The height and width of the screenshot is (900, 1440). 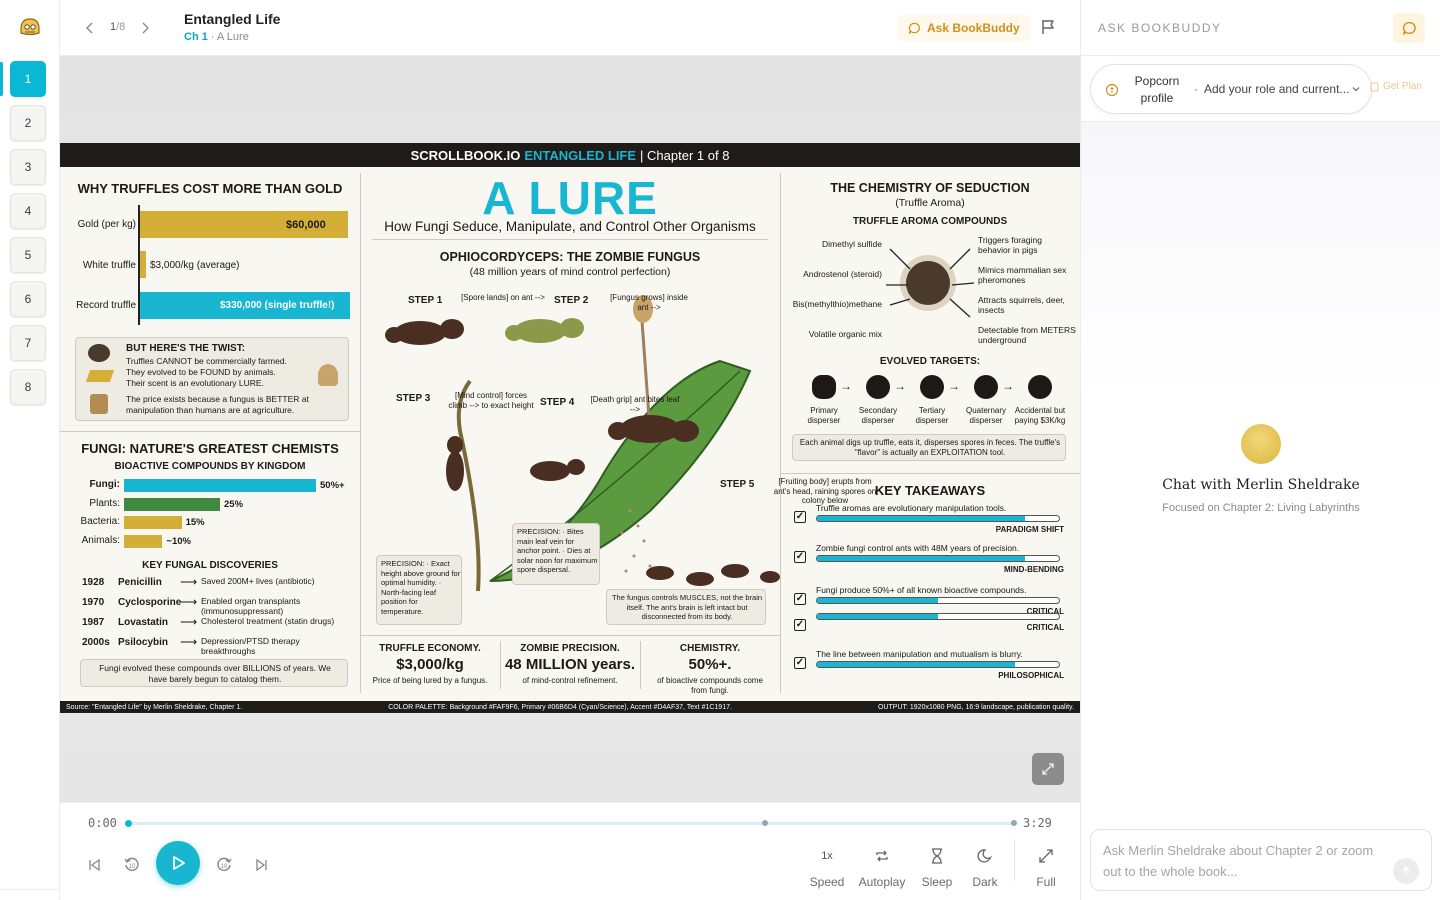 What do you see at coordinates (570, 257) in the screenshot?
I see `zombie-title: OPHIOCORDYCEPS: THE ZOMBIE FUNGUS` at bounding box center [570, 257].